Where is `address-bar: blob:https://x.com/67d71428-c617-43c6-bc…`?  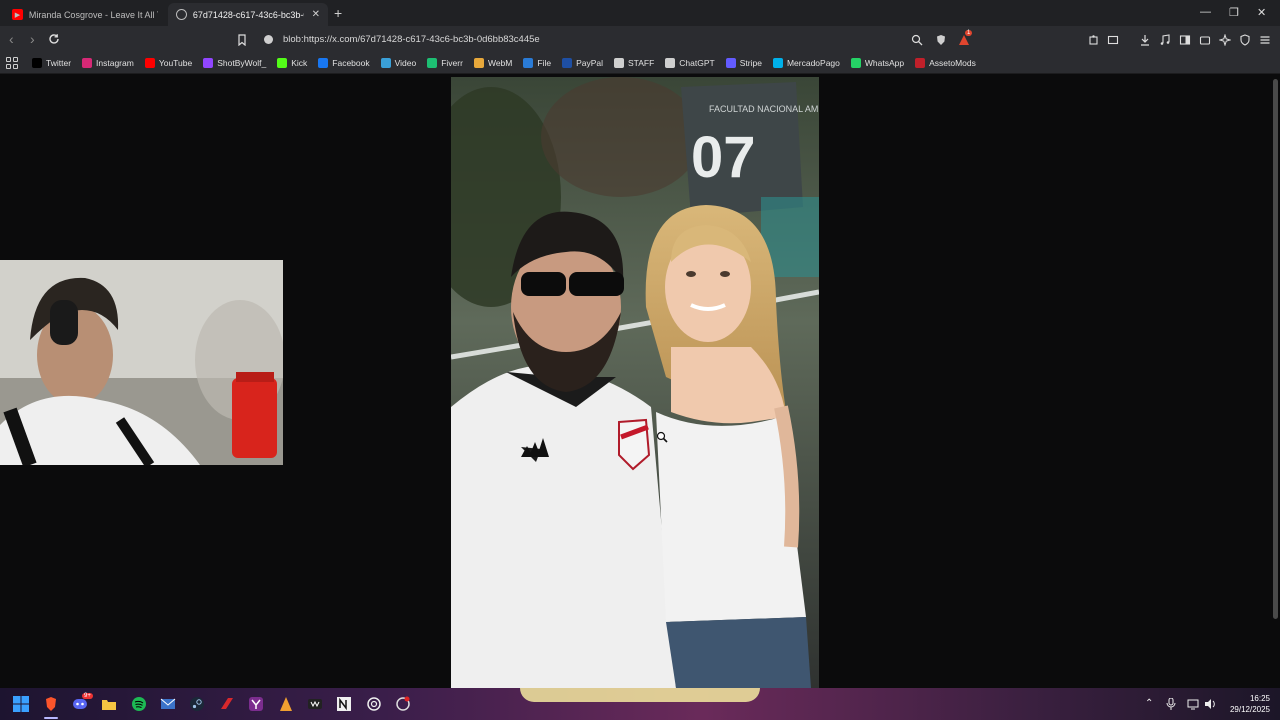 address-bar: blob:https://x.com/67d71428-c617-43c6-bc… is located at coordinates (616, 39).